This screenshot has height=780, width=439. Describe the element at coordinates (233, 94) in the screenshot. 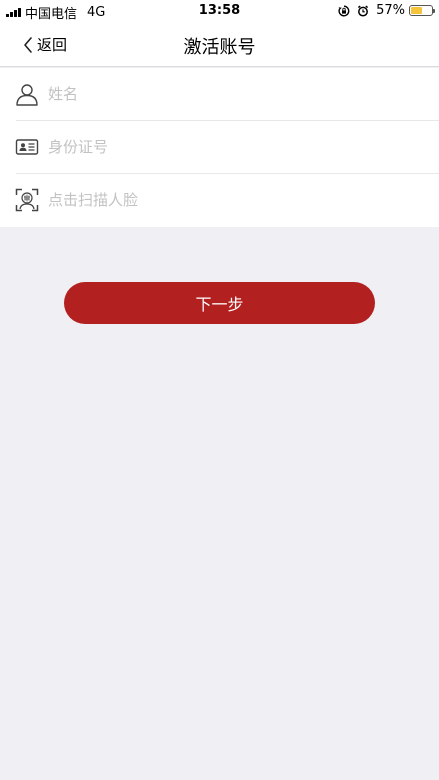

I see `name-input` at that location.